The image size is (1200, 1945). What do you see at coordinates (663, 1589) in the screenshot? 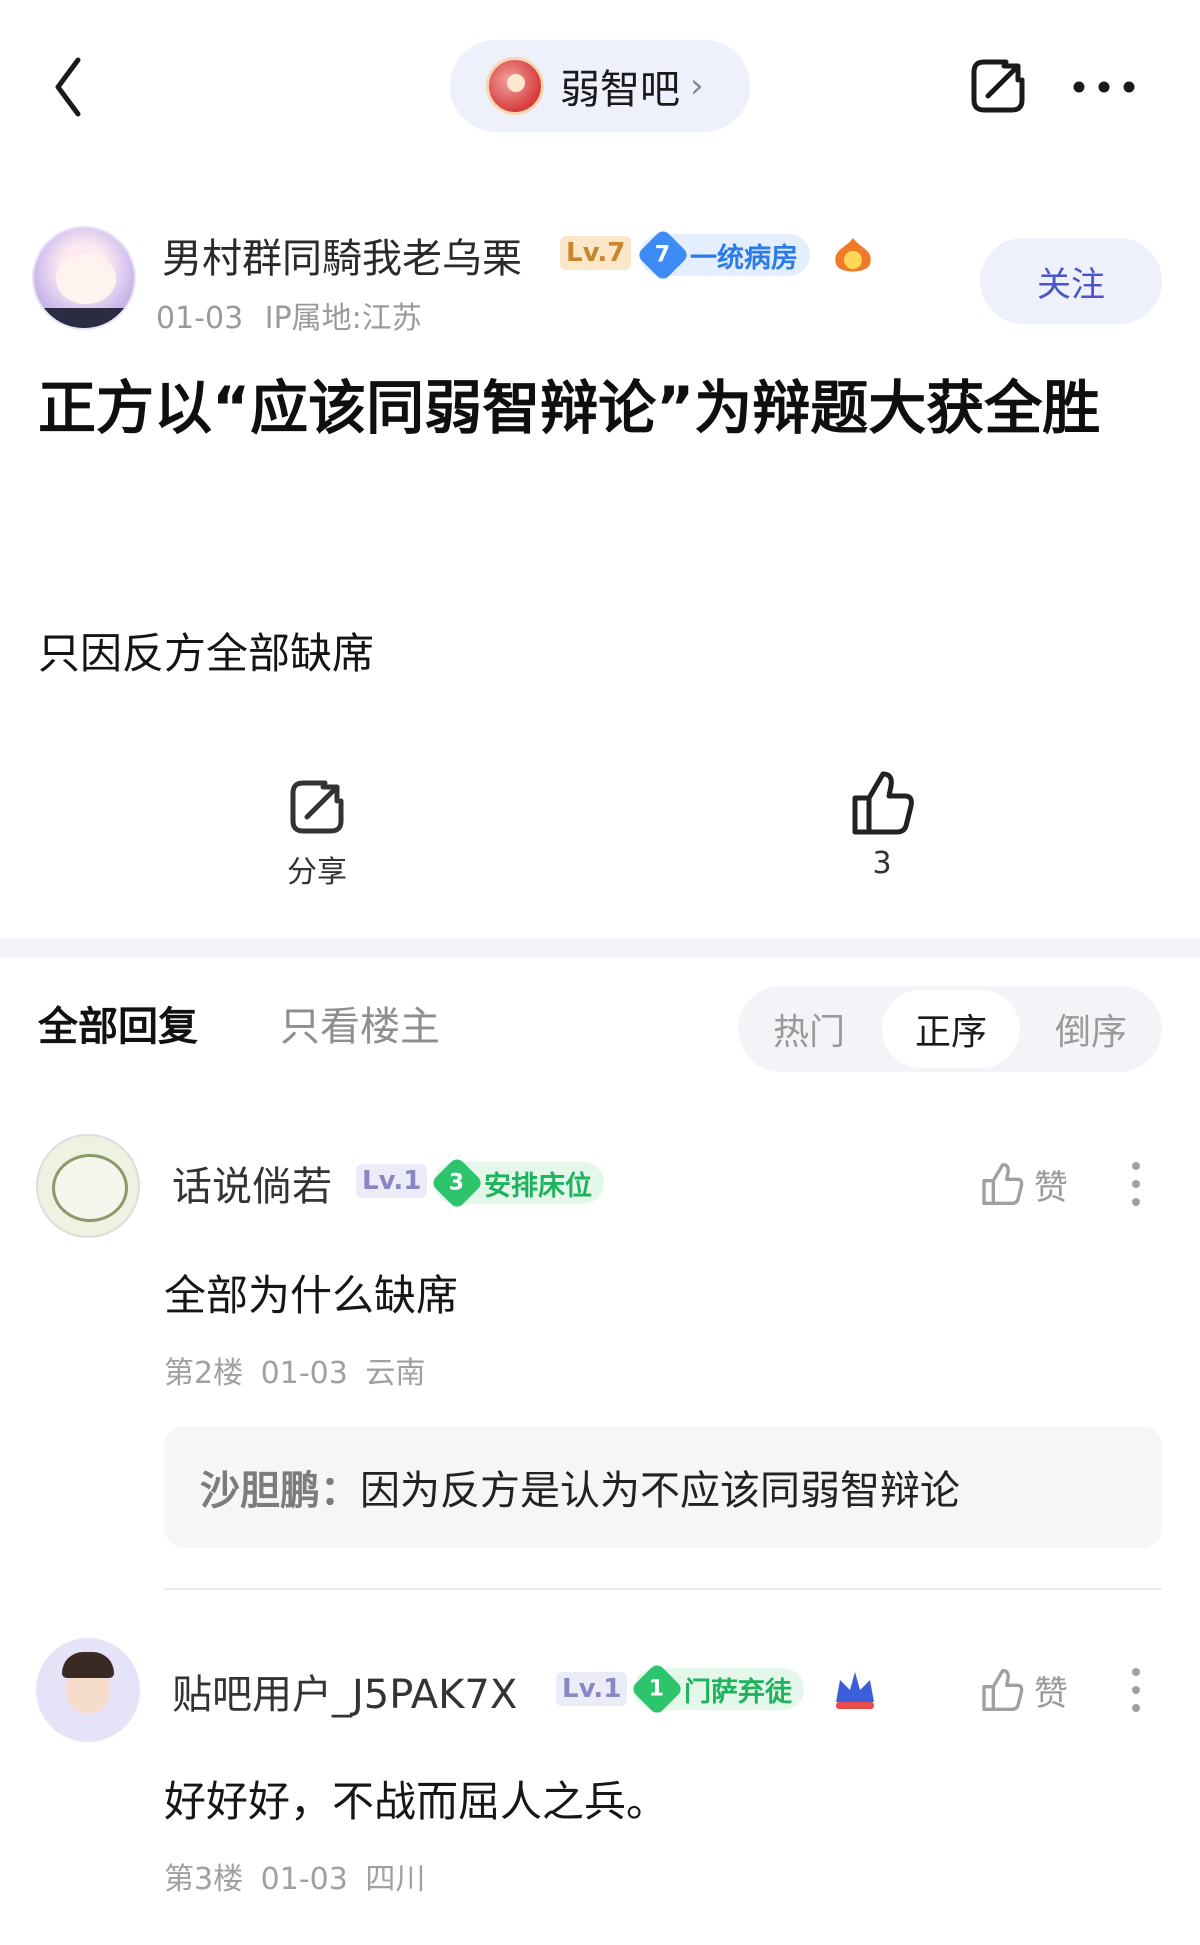
I see `comment-divider` at bounding box center [663, 1589].